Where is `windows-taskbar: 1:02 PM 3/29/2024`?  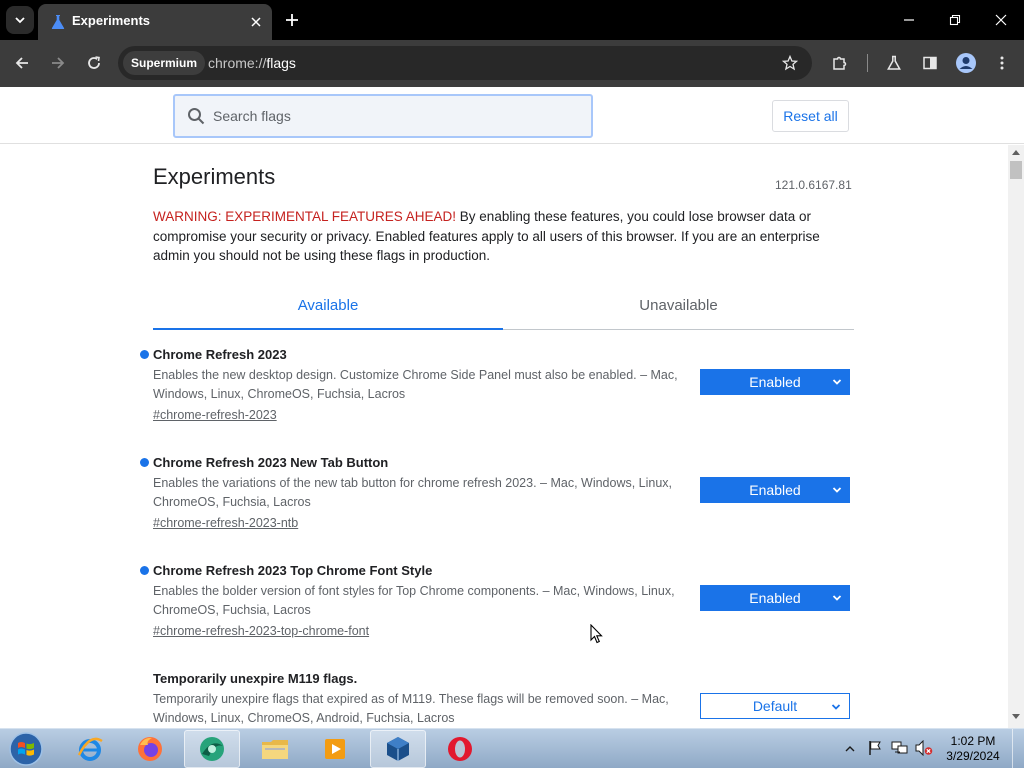 windows-taskbar: 1:02 PM 3/29/2024 is located at coordinates (512, 748).